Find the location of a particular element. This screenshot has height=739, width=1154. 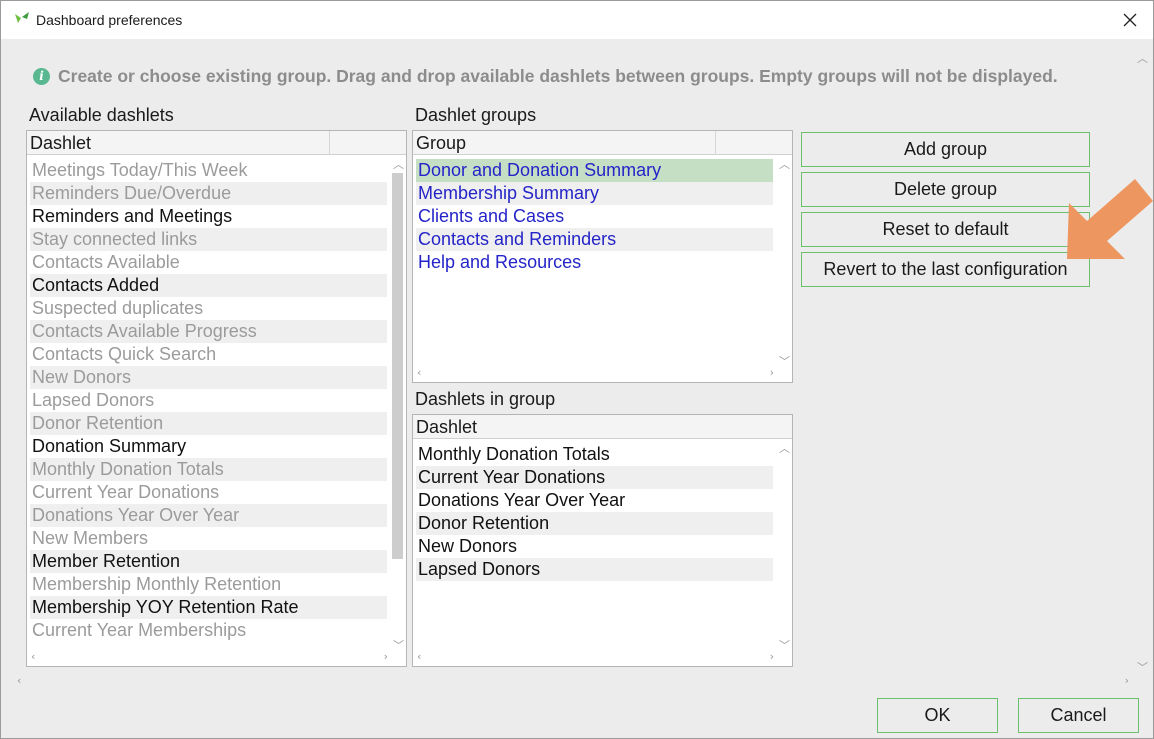

reset-to-default-button: Reset to default is located at coordinates (945, 229).